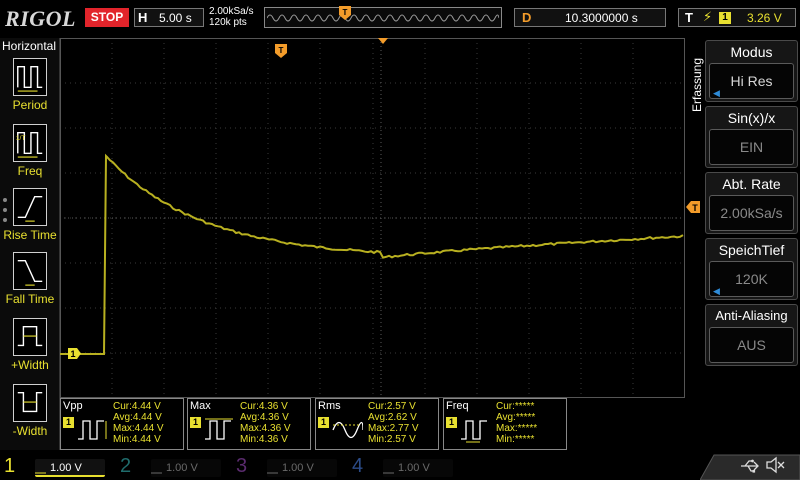  I want to click on period-icon, so click(30, 77).